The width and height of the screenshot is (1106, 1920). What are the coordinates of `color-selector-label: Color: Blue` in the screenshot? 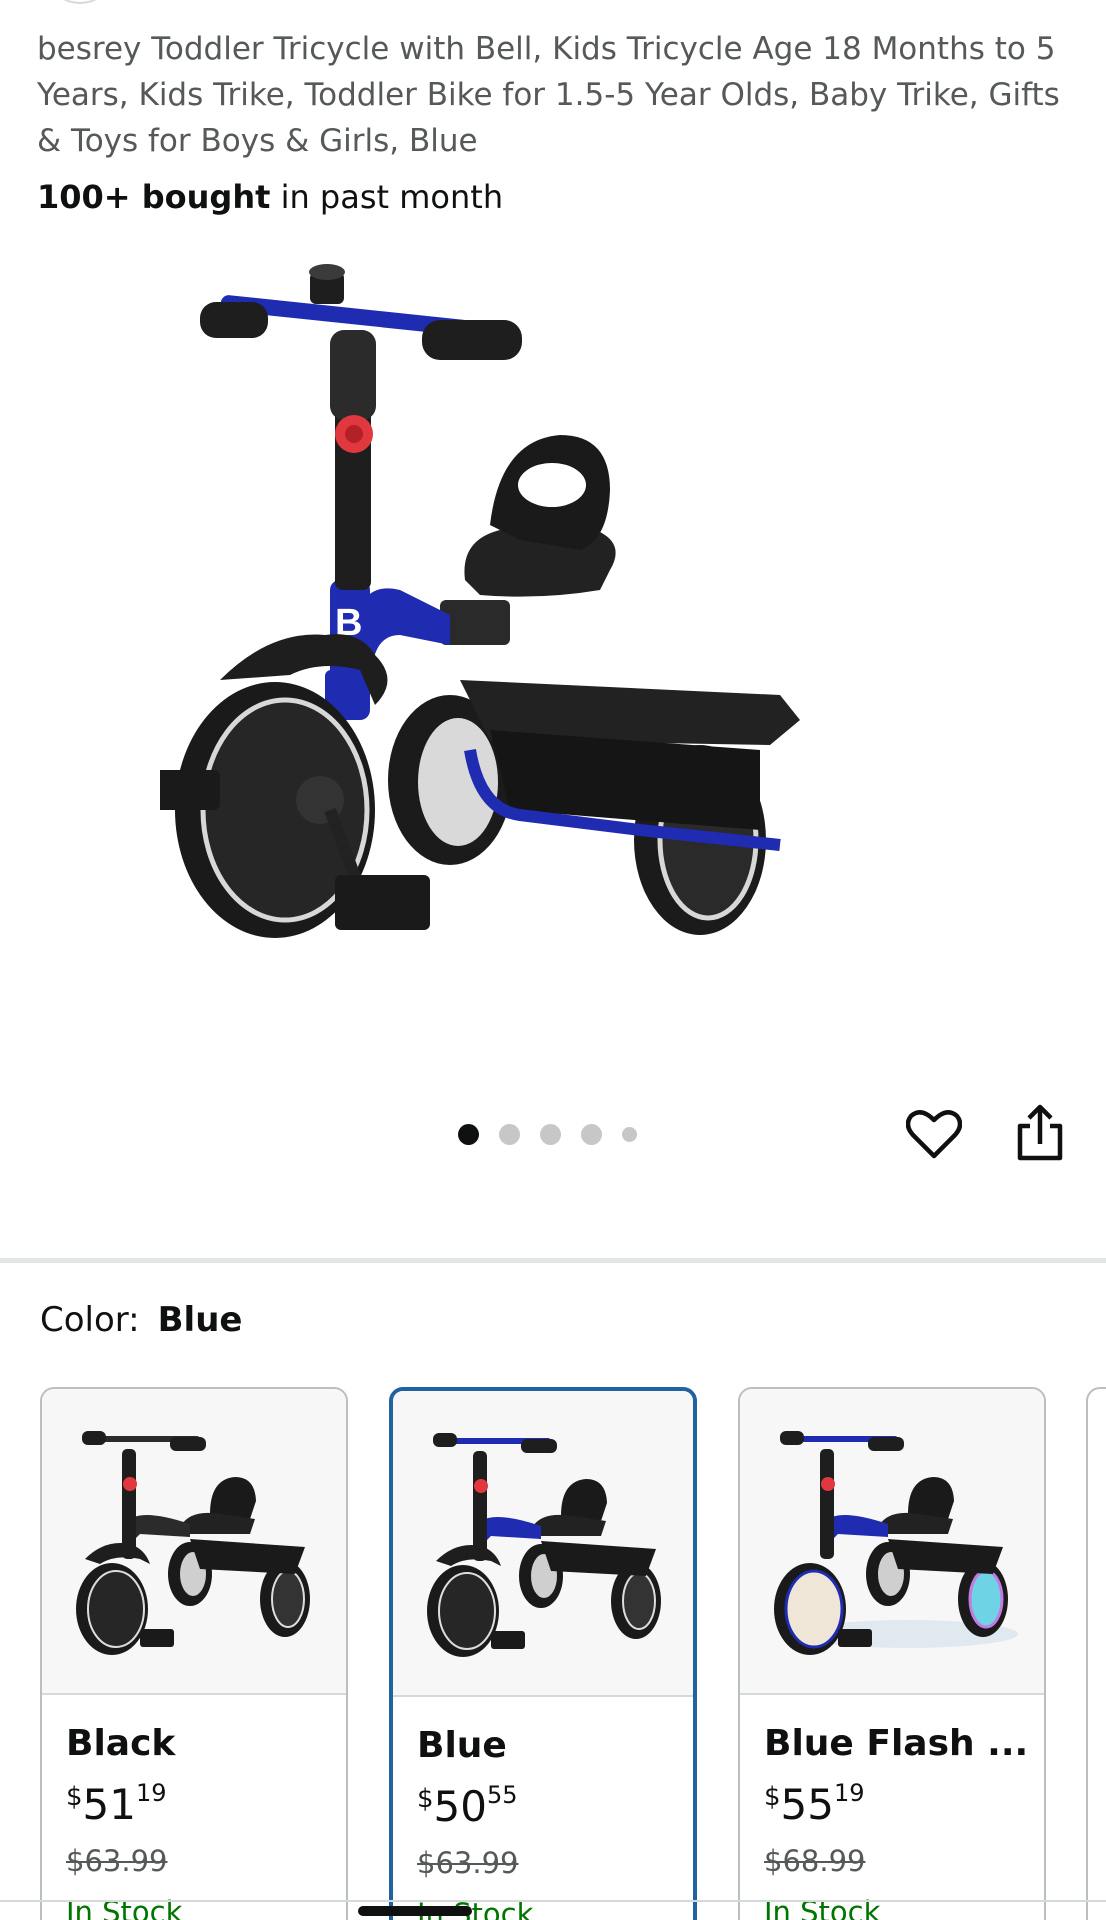 It's located at (141, 1320).